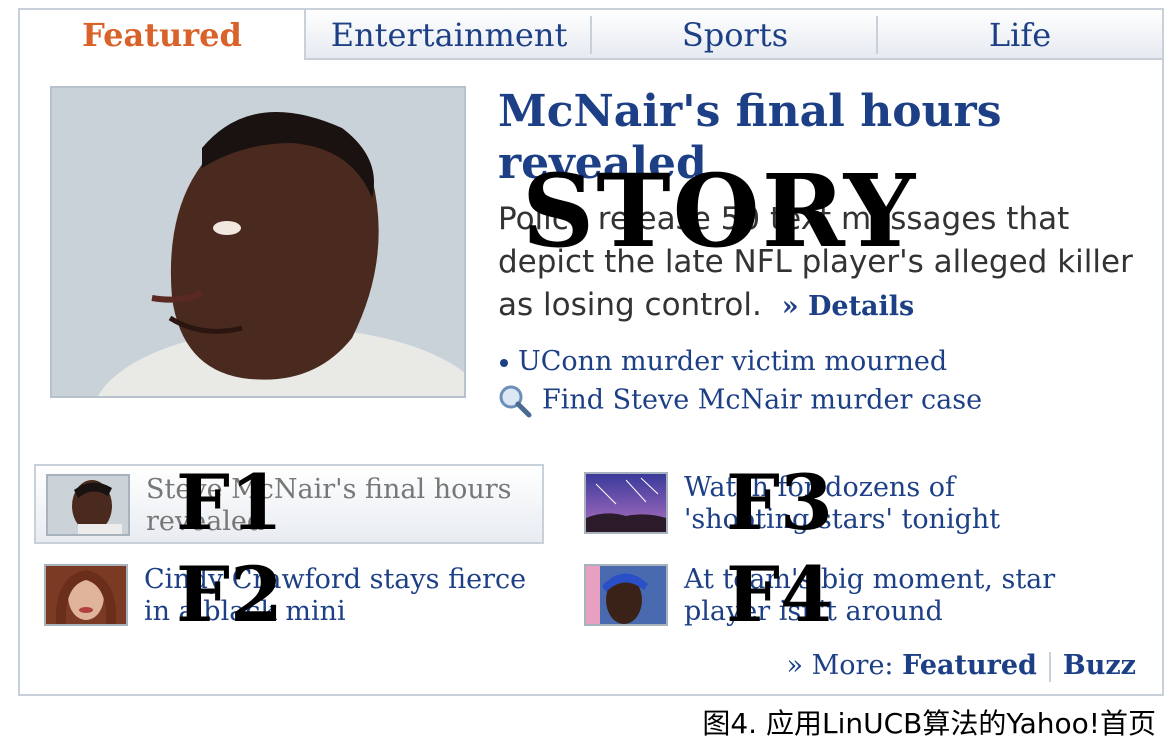 This screenshot has height=742, width=1176. What do you see at coordinates (779, 594) in the screenshot?
I see `feature-annotation-f4: F4` at bounding box center [779, 594].